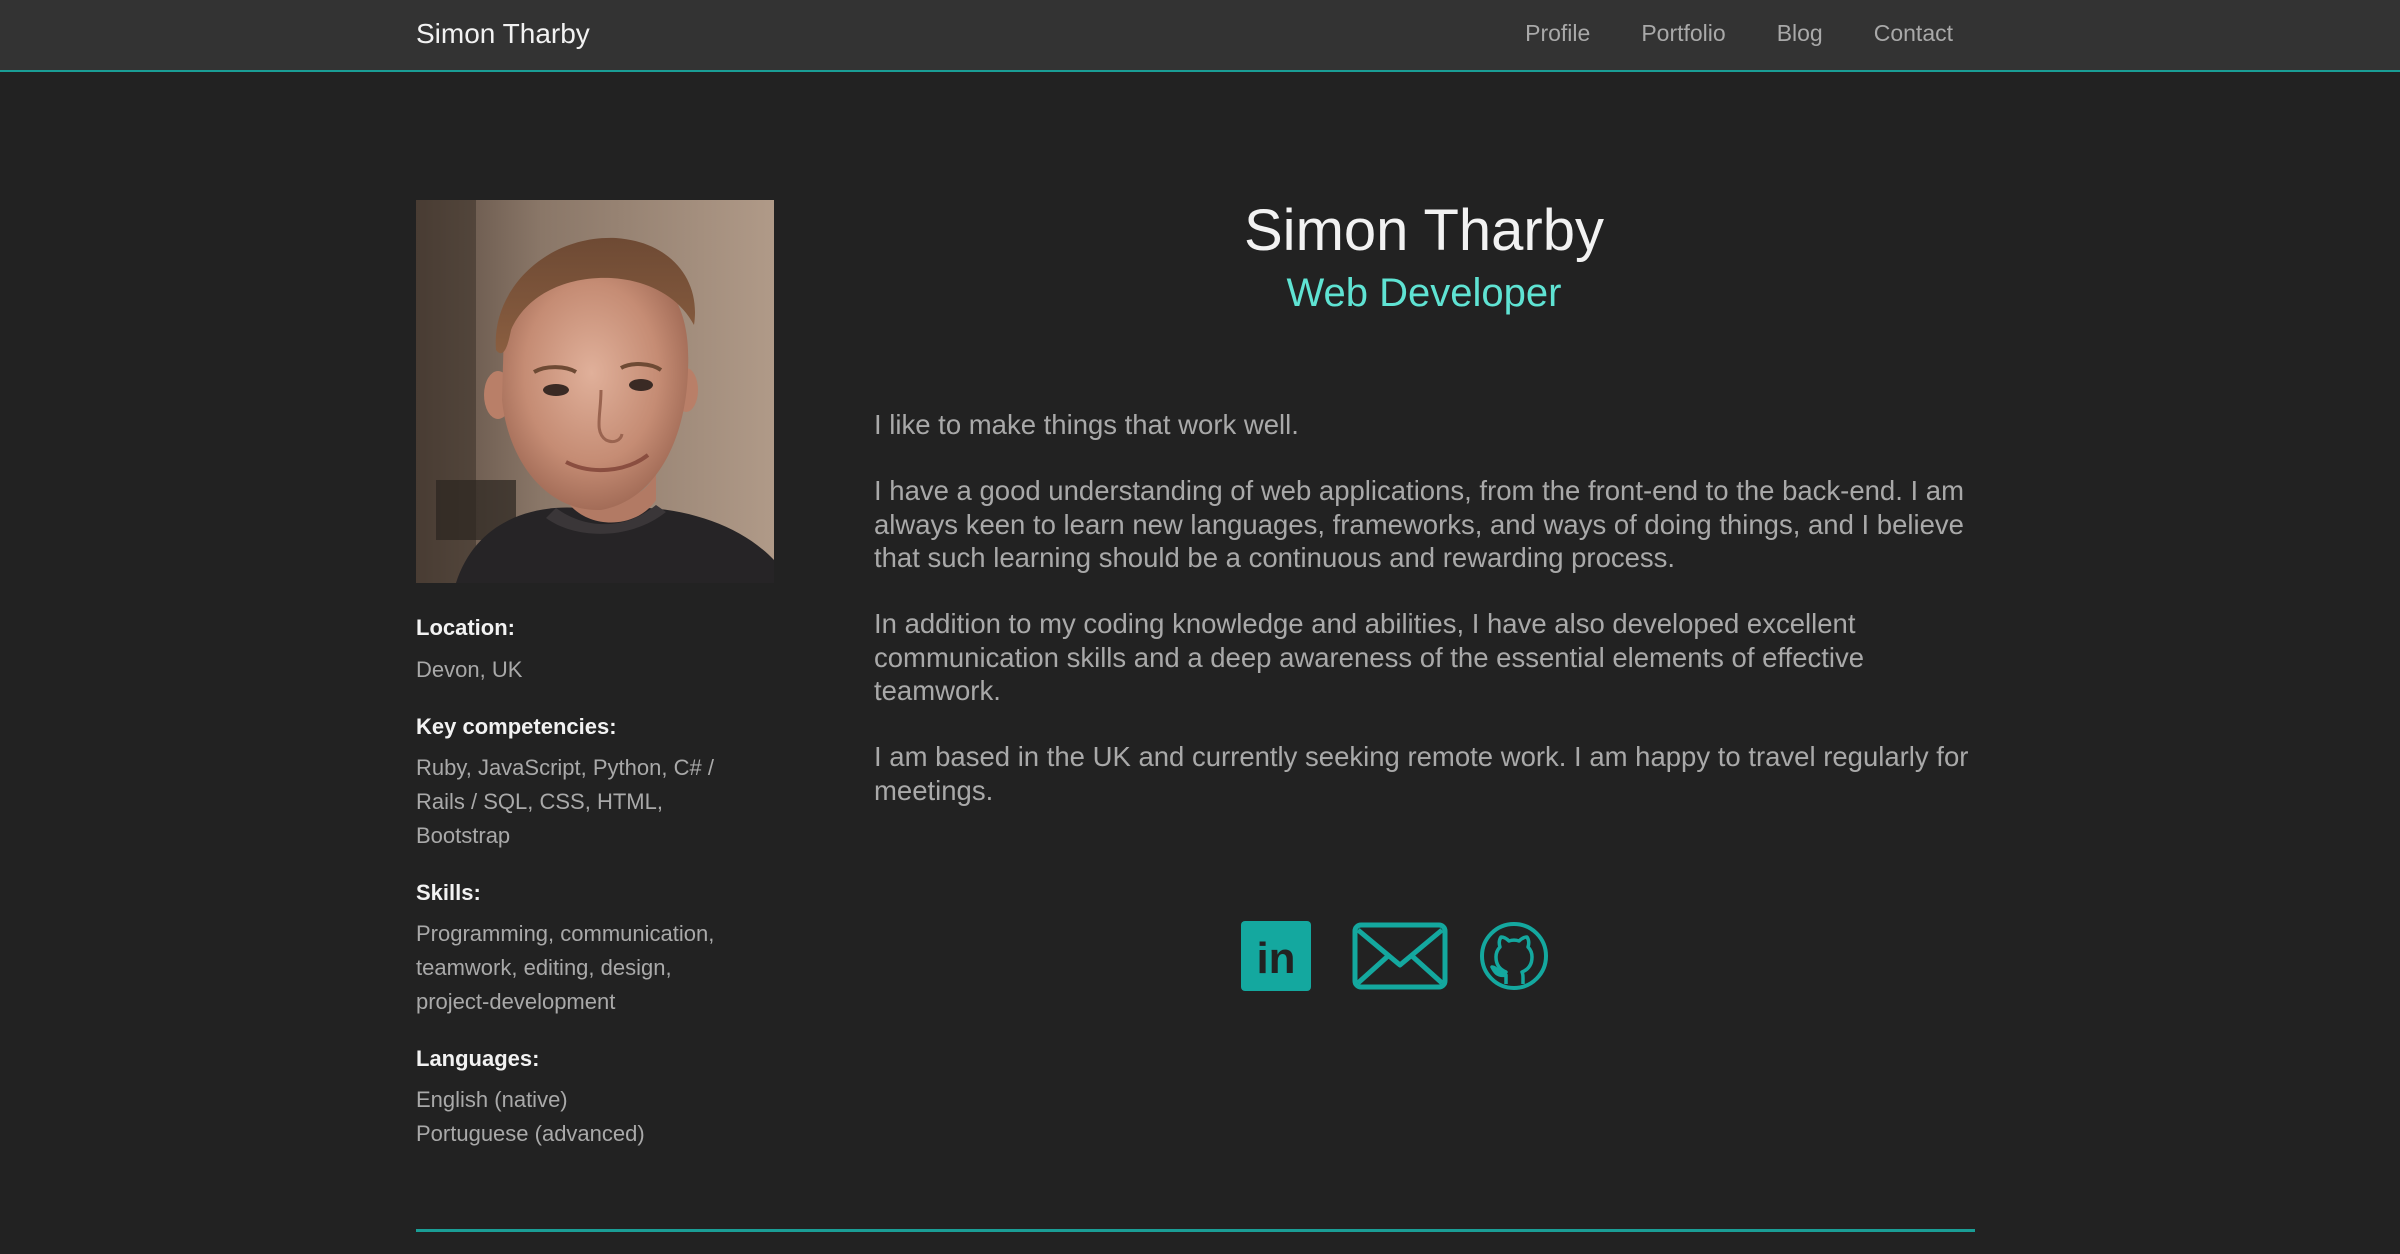  I want to click on location-label: Location:, so click(465, 627).